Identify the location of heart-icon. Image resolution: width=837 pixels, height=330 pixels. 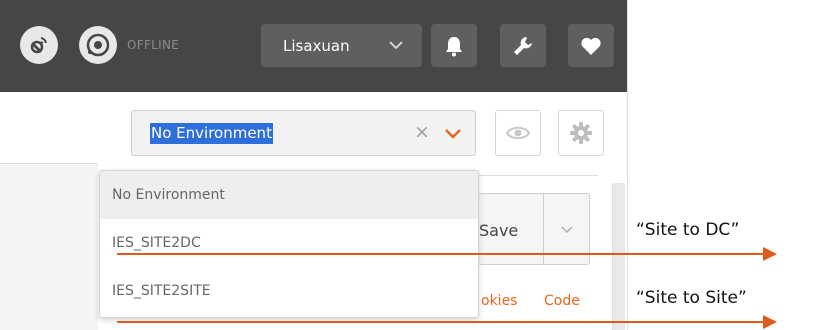
(591, 46).